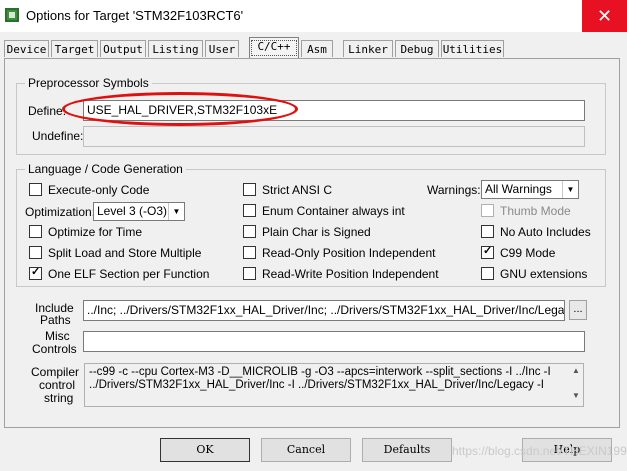 The height and width of the screenshot is (471, 627). Describe the element at coordinates (55, 320) in the screenshot. I see `include-paths-label-2: Paths` at that location.